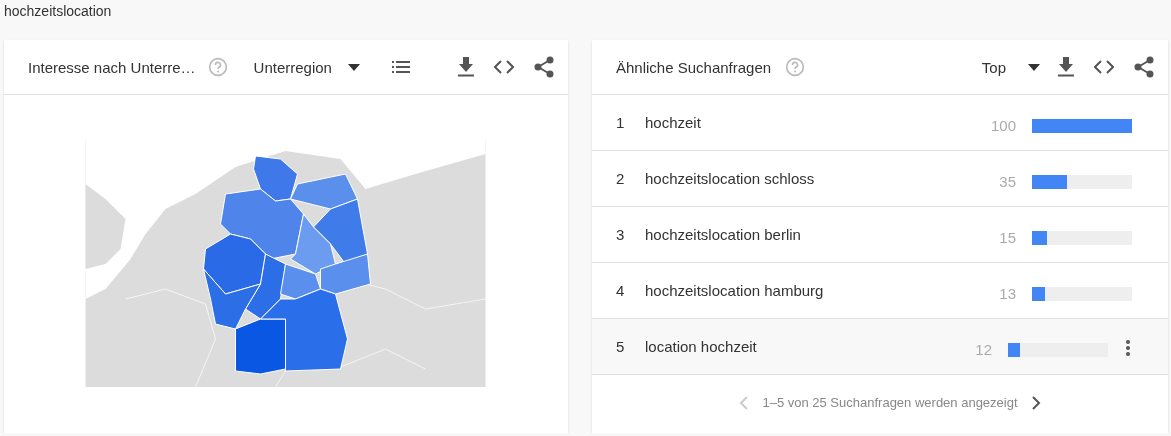 This screenshot has height=436, width=1171. I want to click on query-row: 3 hochzeitslocation berlin 15, so click(880, 235).